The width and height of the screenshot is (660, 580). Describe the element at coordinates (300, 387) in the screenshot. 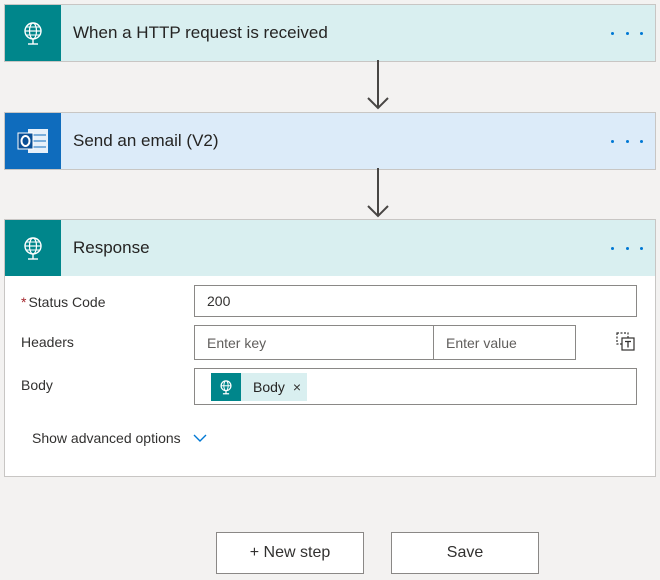

I see `remove-token-icon: ×` at that location.